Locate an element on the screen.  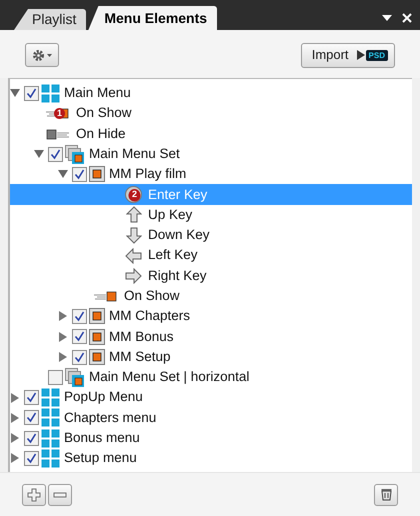
item-label: MM Play film is located at coordinates (147, 174).